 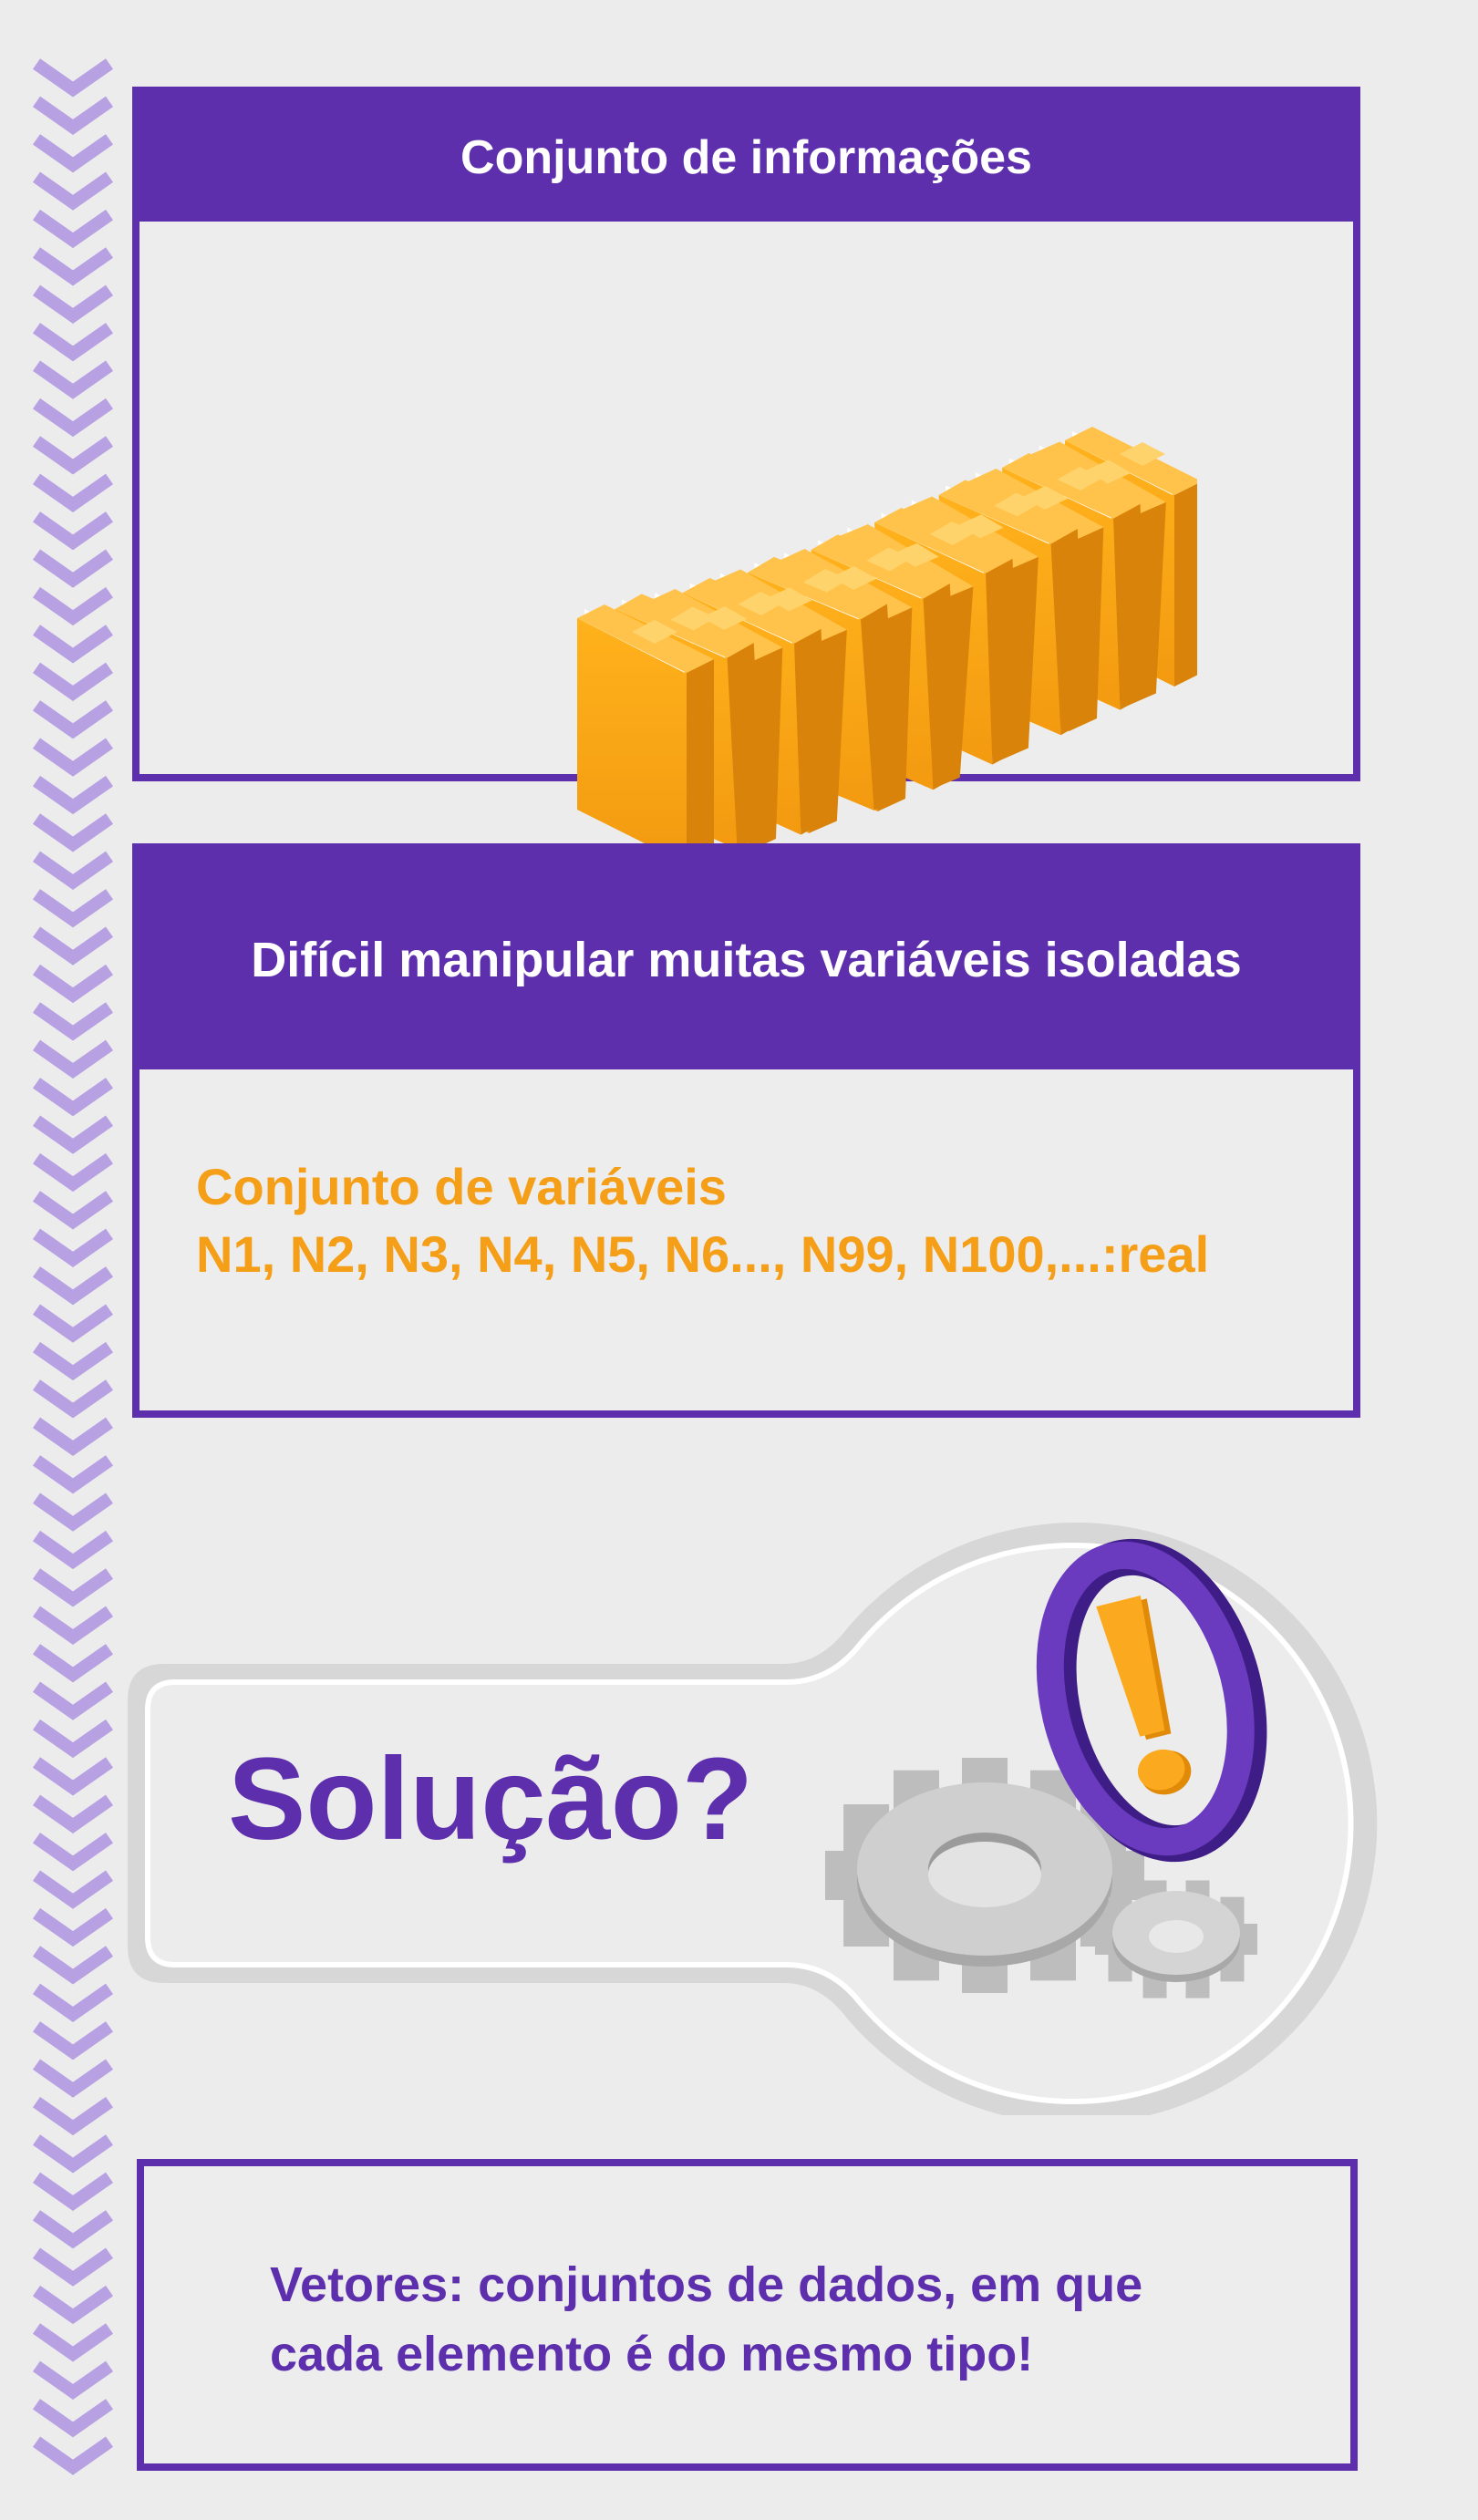 I want to click on chevron-strip, so click(x=73, y=1266).